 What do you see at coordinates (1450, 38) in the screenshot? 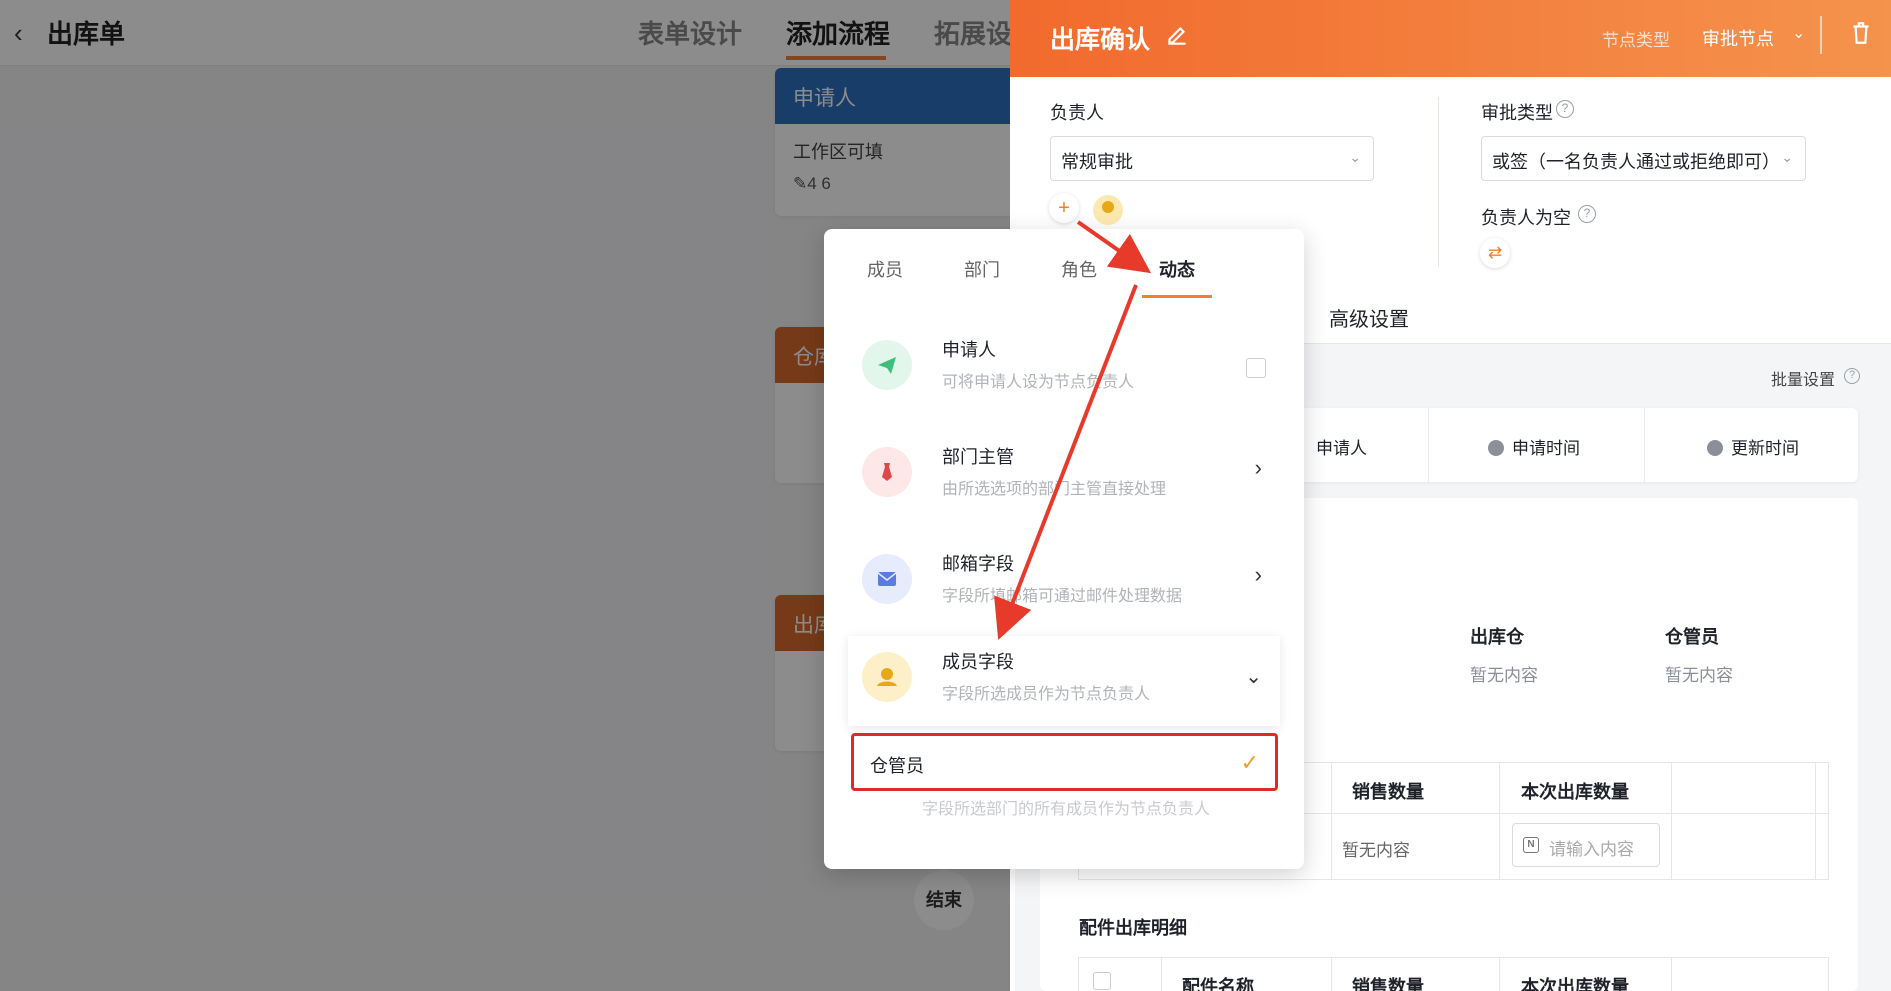
I see `drawer-header: 出库确认 节点类型 审批节点 ⌄` at bounding box center [1450, 38].